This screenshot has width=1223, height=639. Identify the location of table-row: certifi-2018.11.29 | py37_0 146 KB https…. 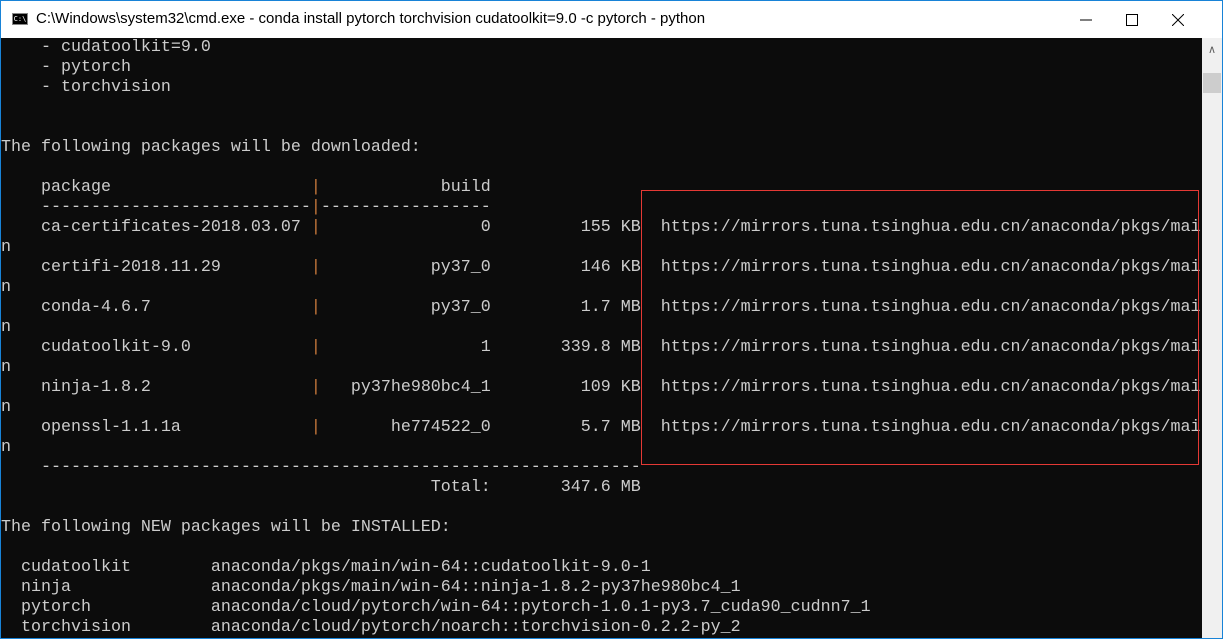
(601, 268).